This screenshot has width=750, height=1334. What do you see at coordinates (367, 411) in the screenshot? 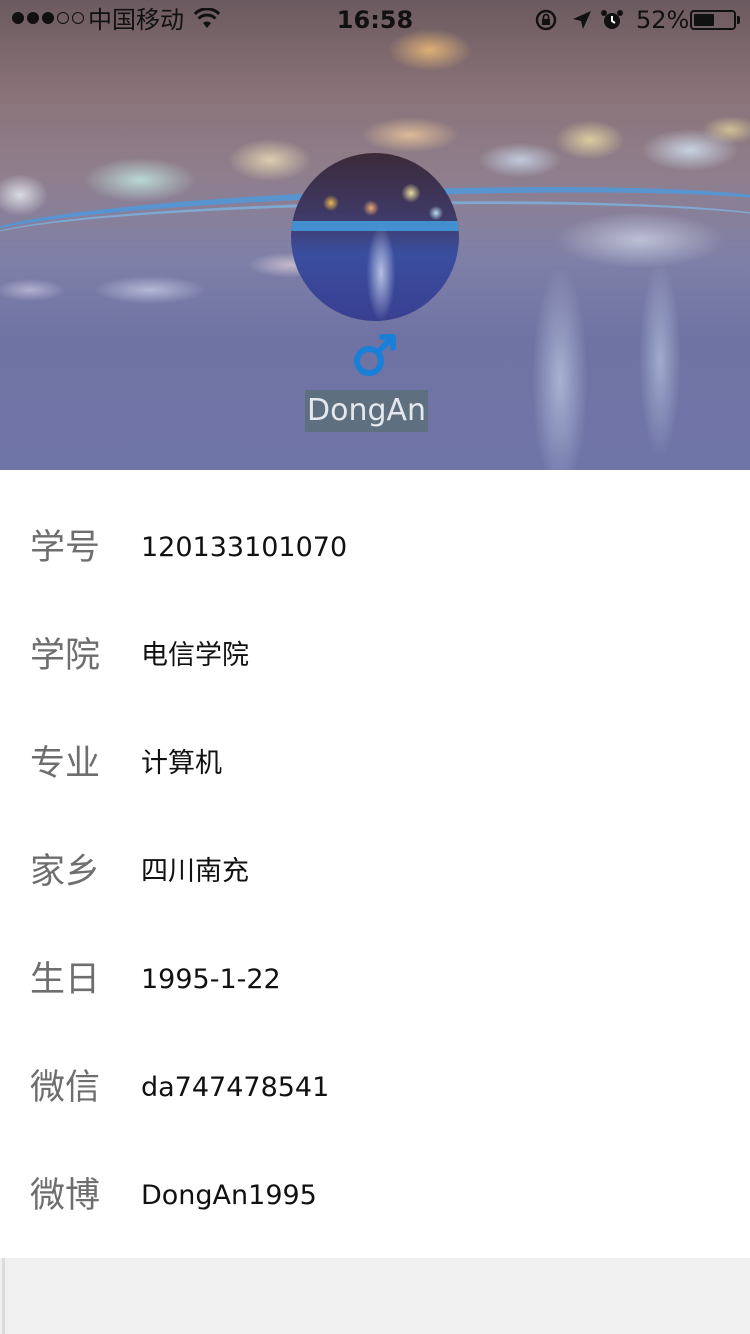
I see `profile-name: DongAn` at bounding box center [367, 411].